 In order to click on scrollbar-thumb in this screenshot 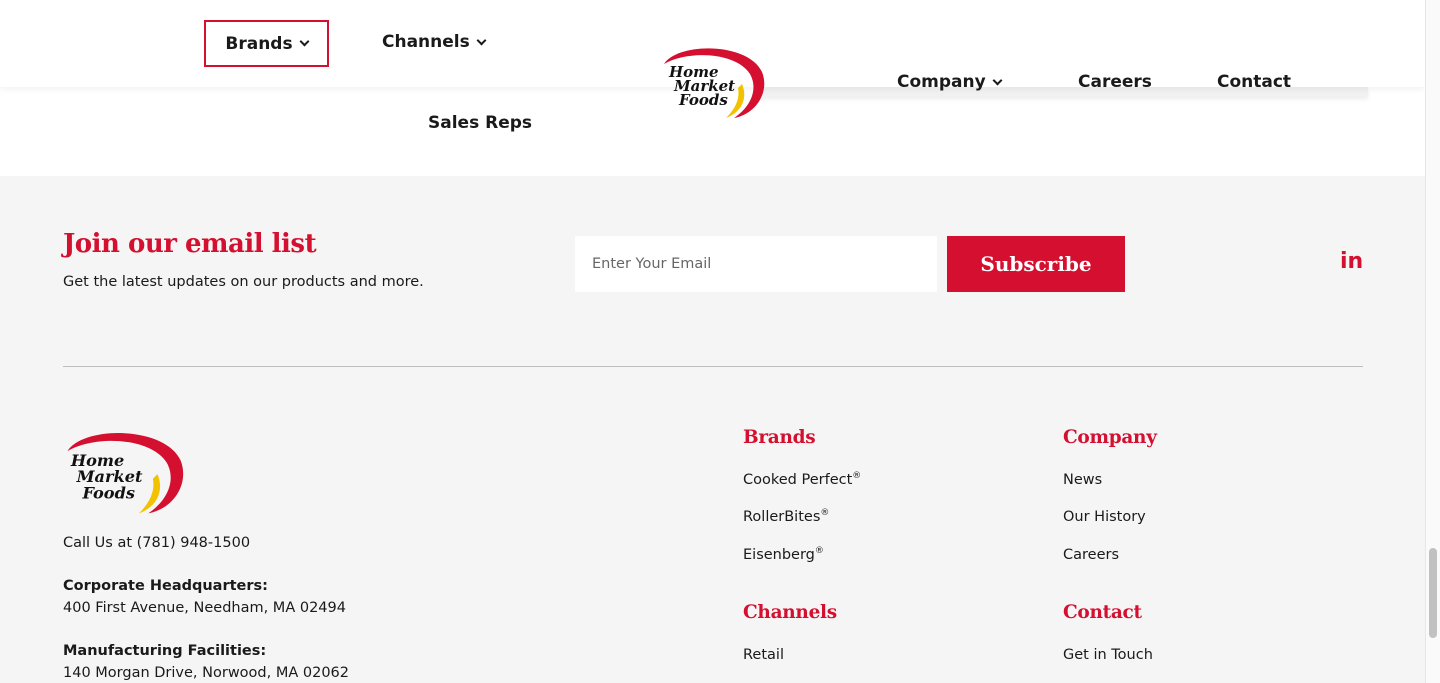, I will do `click(1433, 593)`.